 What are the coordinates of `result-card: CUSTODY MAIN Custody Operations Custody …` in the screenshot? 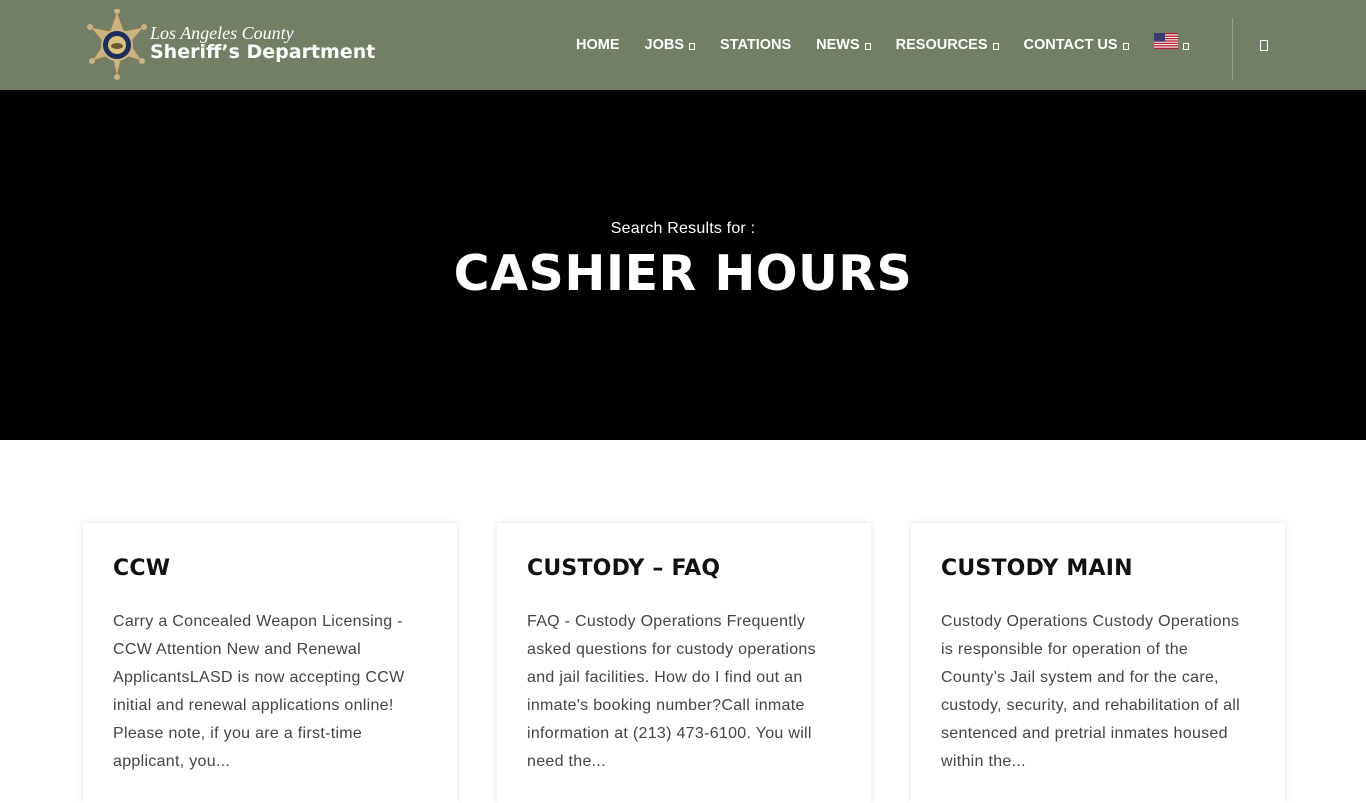 It's located at (1098, 663).